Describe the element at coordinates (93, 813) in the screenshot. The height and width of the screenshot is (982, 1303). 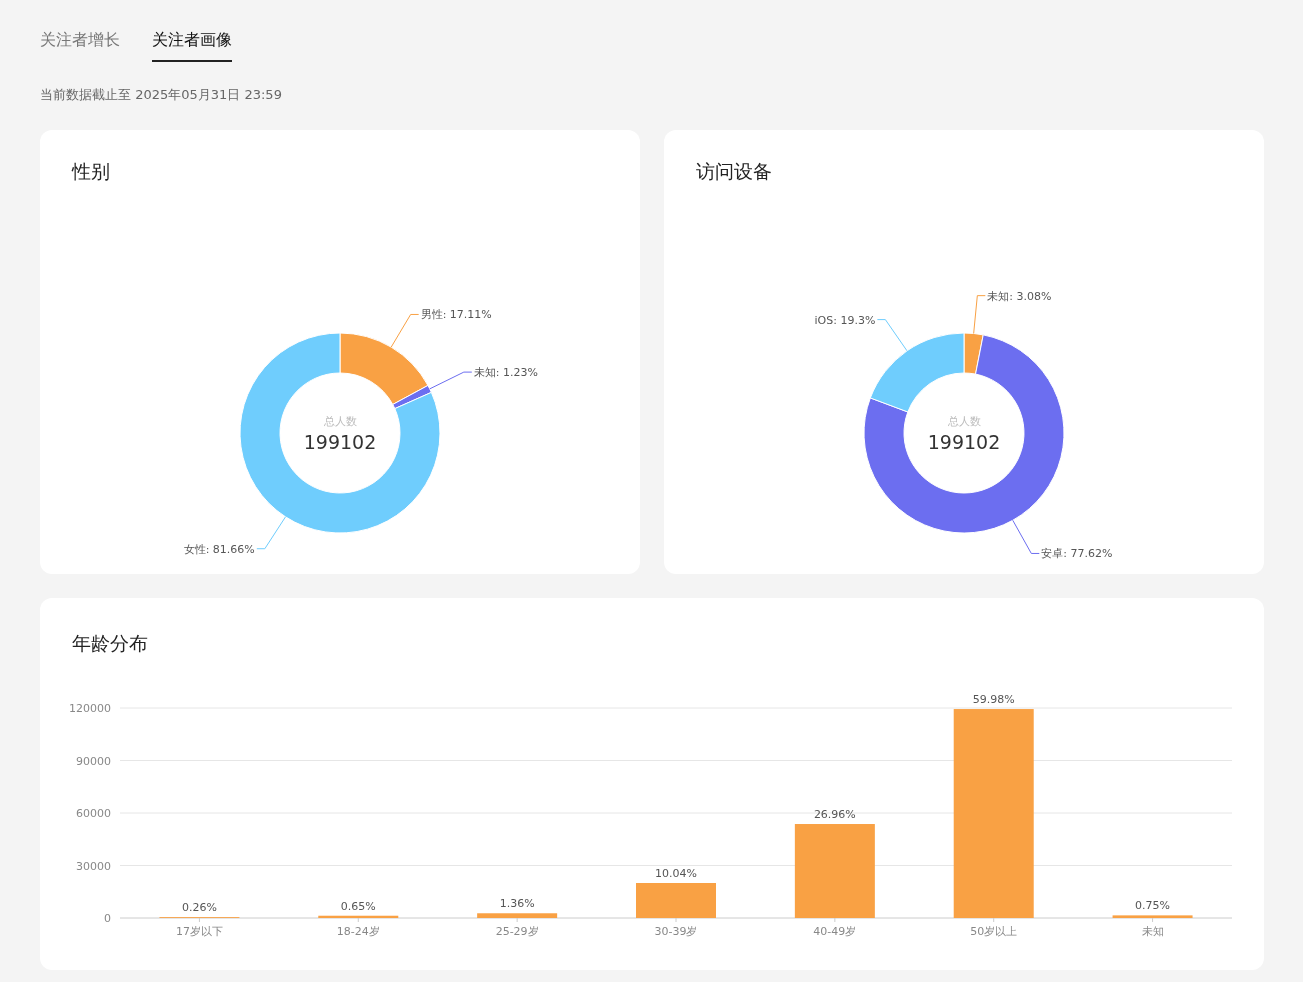
I see `axis-label: 60000` at that location.